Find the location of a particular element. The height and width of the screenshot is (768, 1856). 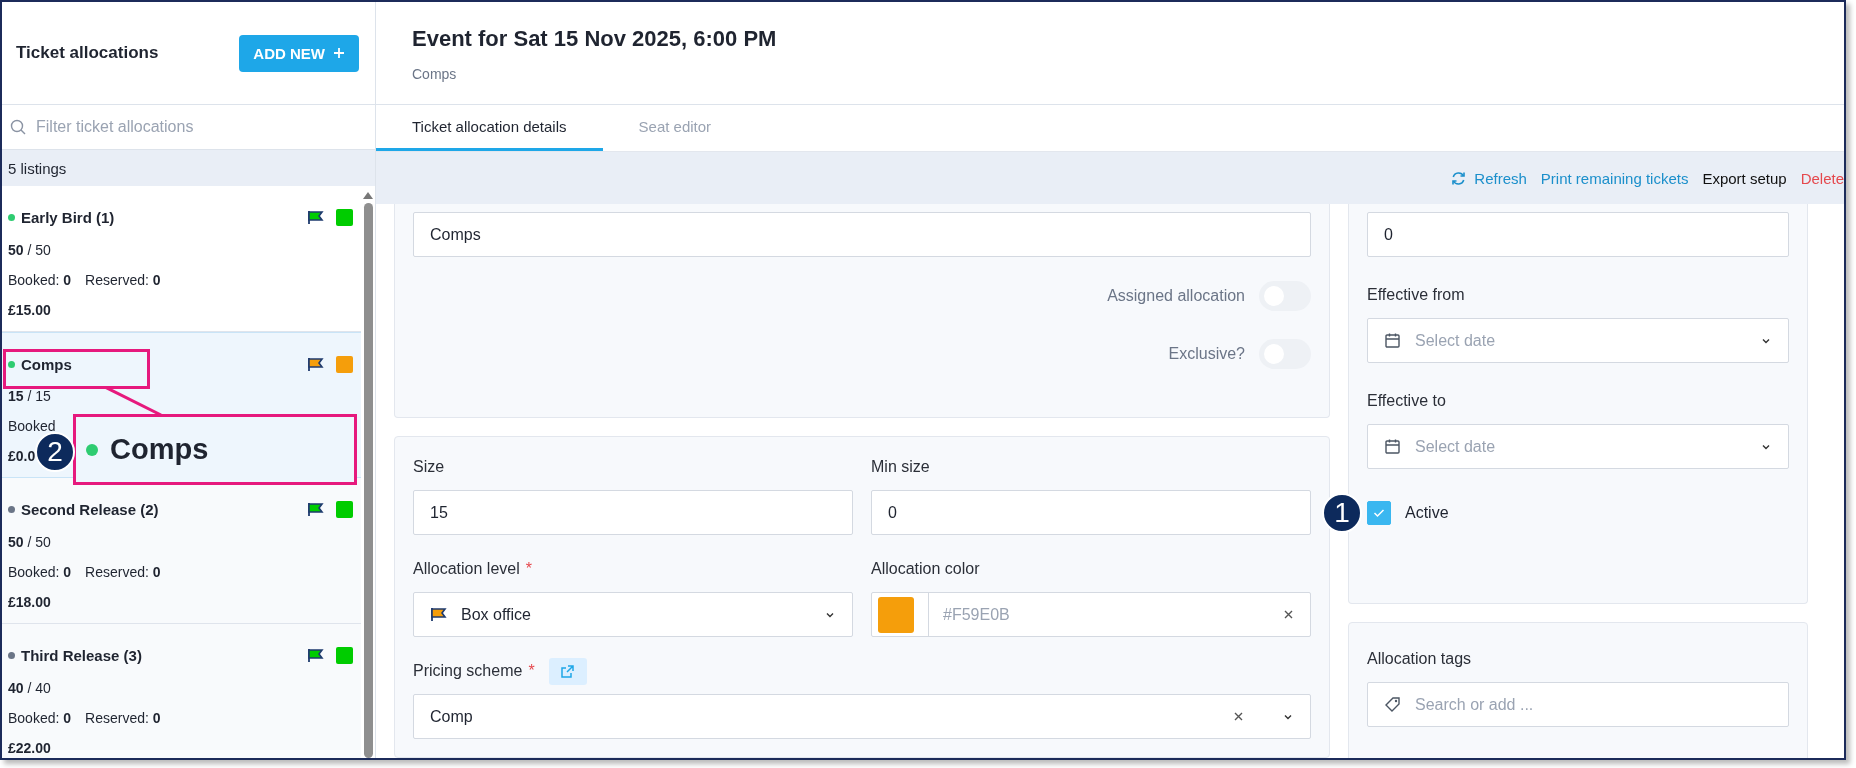

capacity-text: 40 / 40 is located at coordinates (29, 688).